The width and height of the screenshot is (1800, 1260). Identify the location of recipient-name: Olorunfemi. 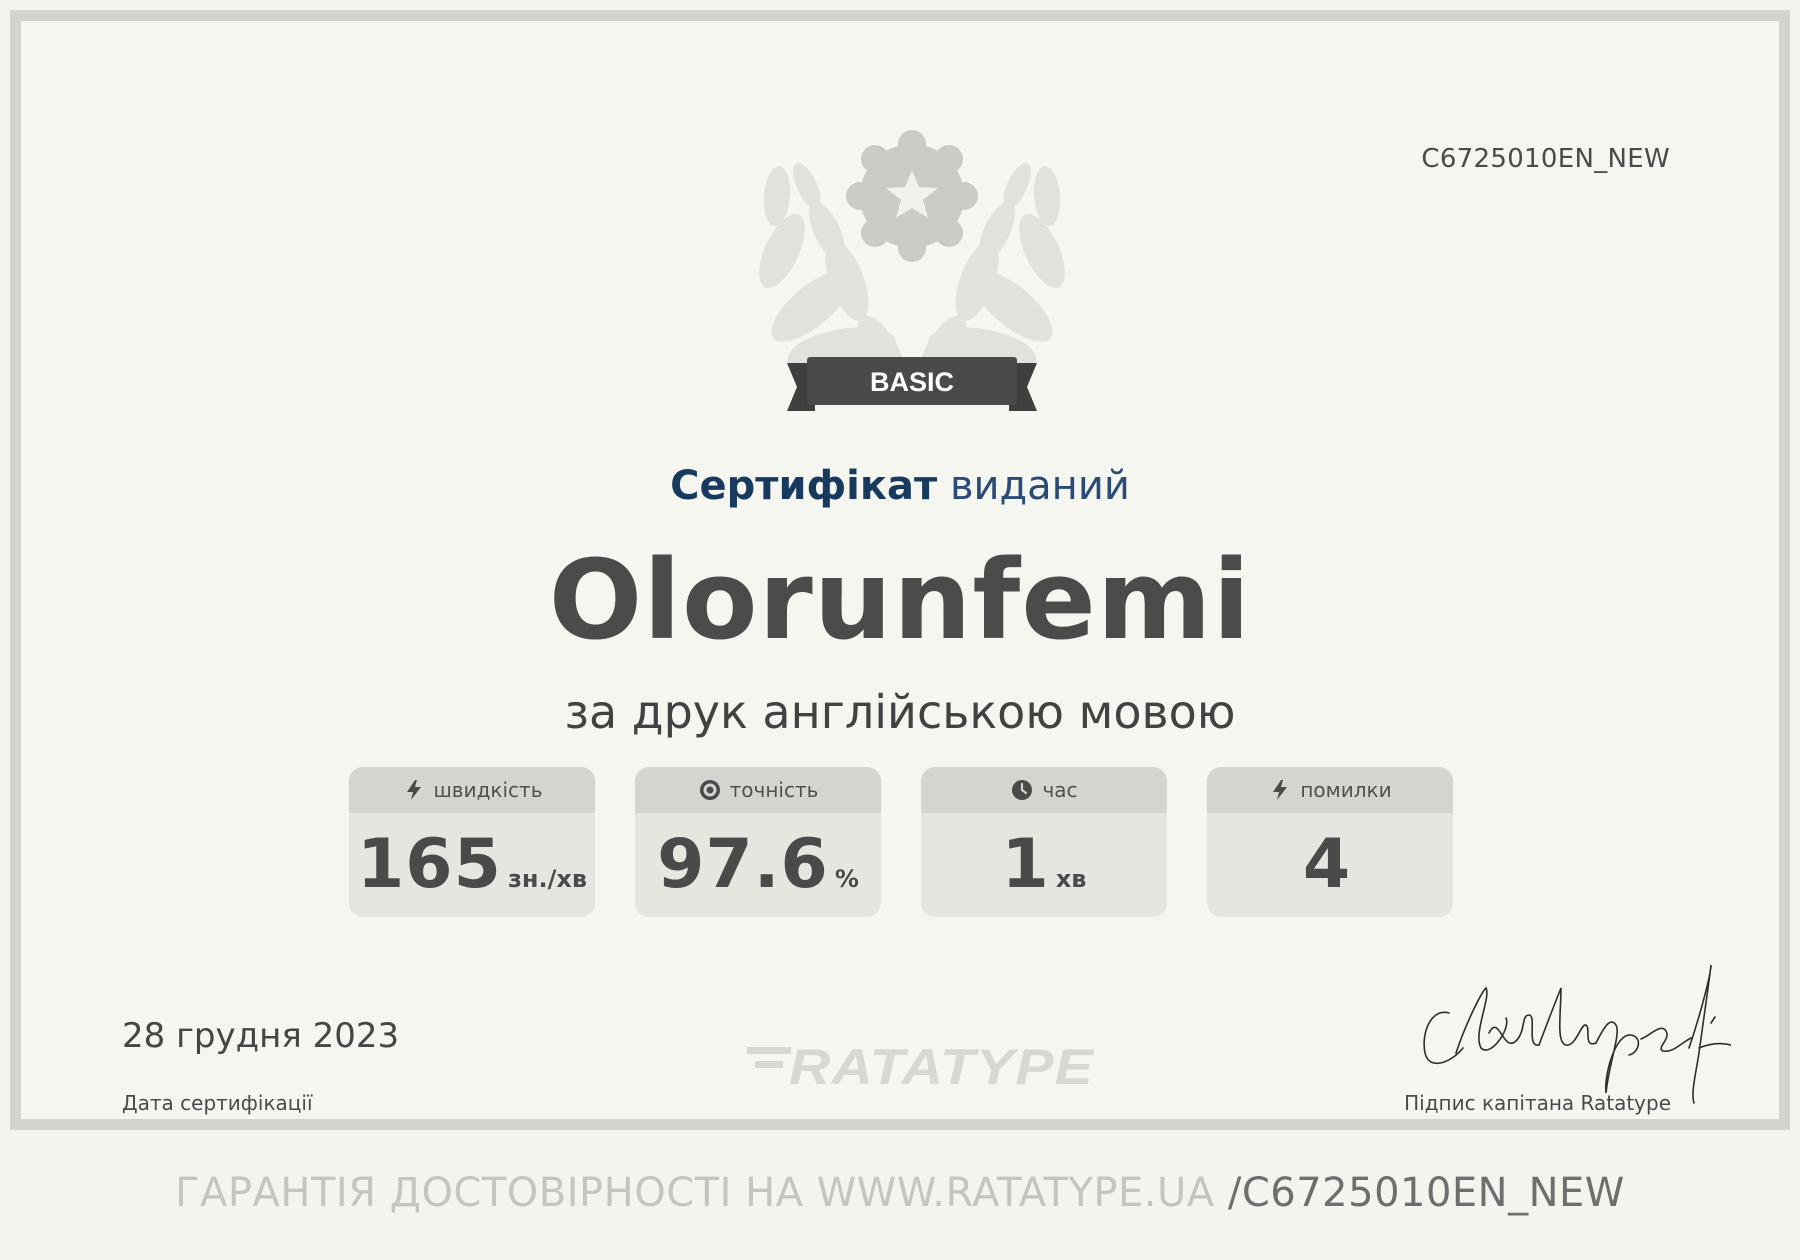
(900, 600).